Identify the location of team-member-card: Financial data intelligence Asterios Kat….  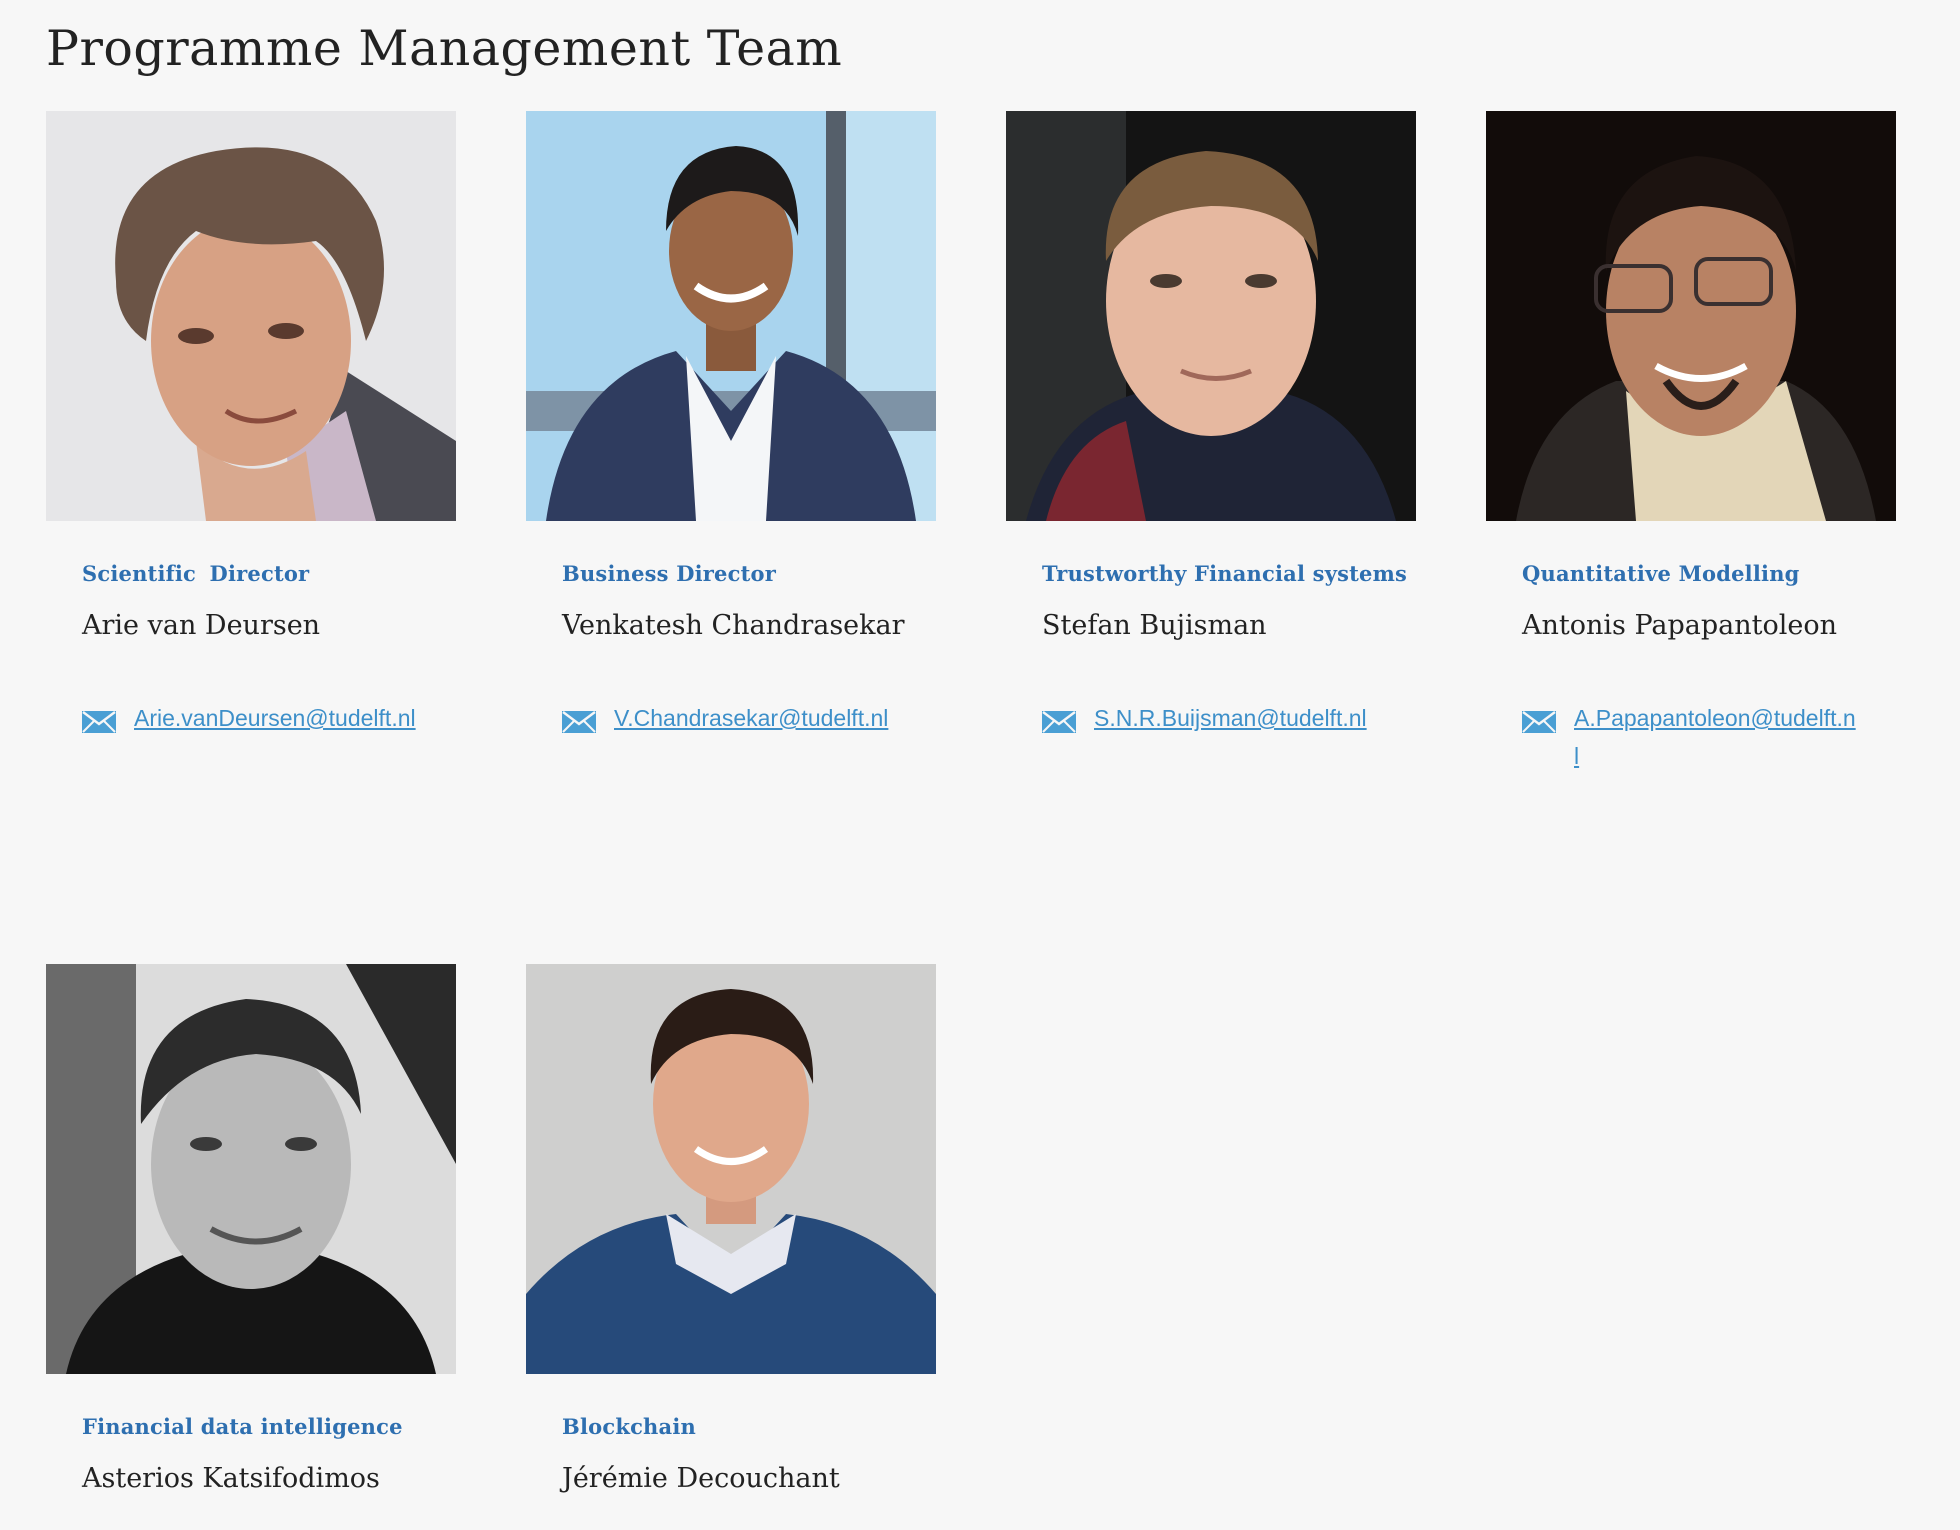
(251, 1229).